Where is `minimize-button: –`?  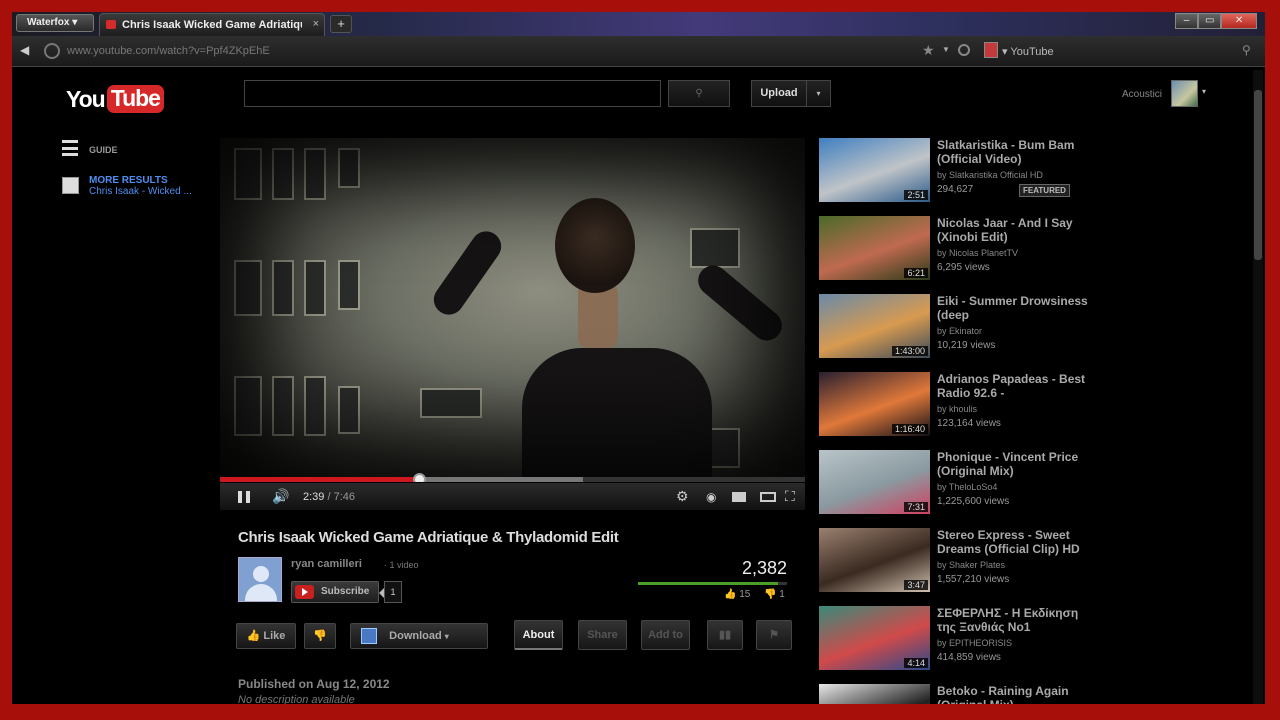 minimize-button: – is located at coordinates (1187, 21).